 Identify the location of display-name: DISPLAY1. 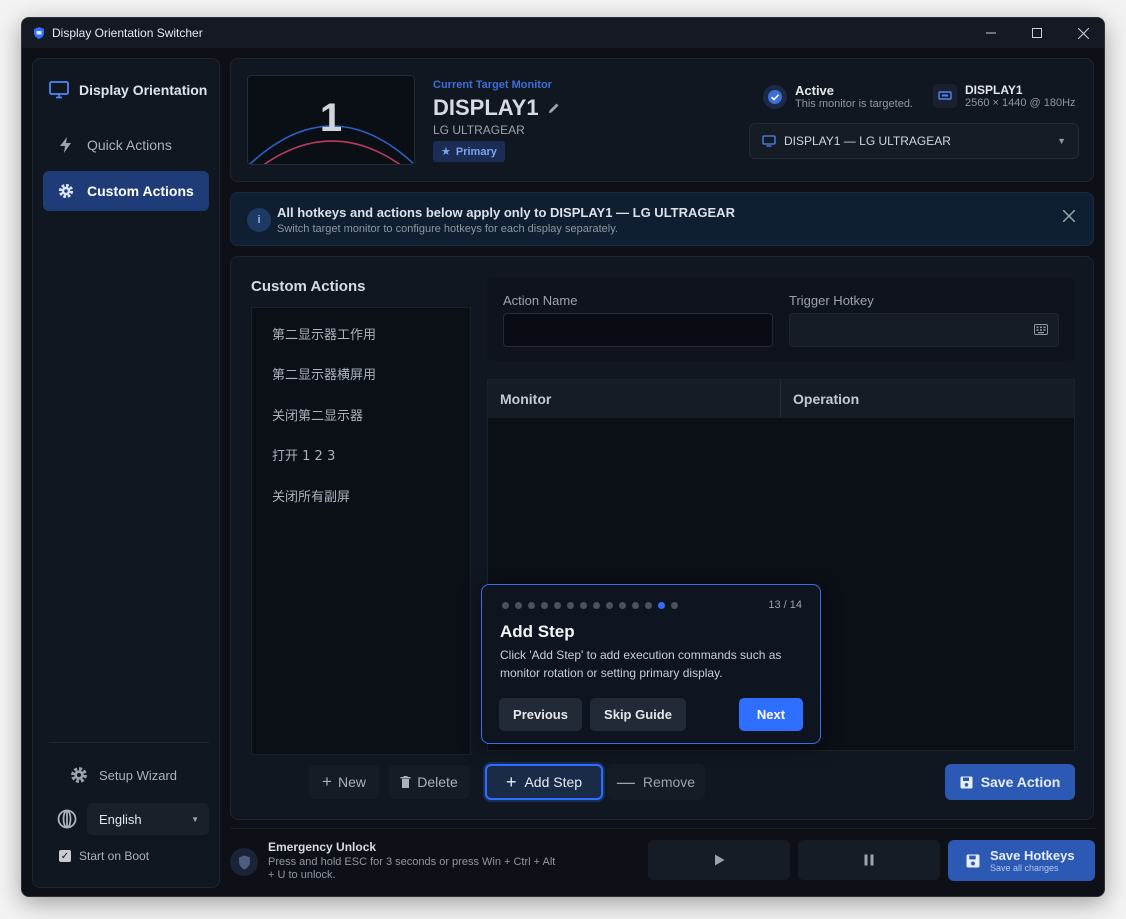
(486, 107).